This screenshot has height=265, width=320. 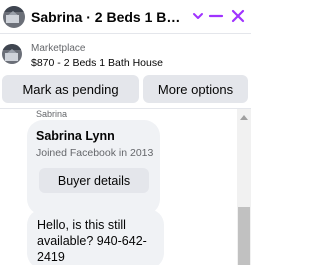 I want to click on more-options-button: More options, so click(x=195, y=89).